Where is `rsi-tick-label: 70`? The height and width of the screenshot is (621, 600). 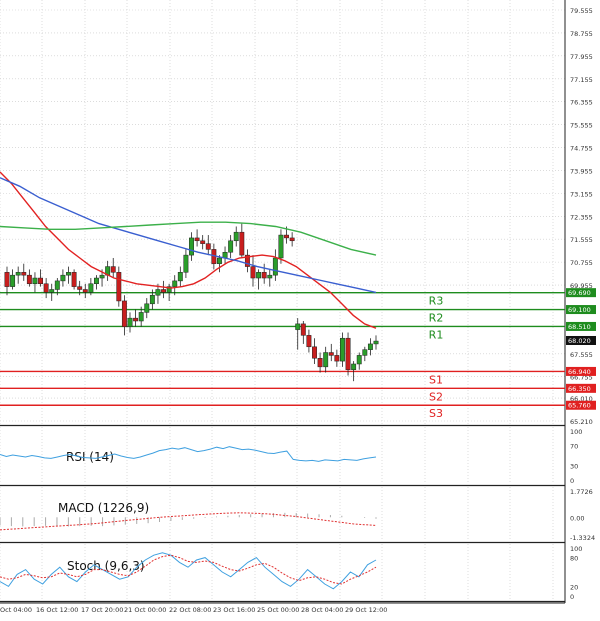
rsi-tick-label: 70 is located at coordinates (574, 447).